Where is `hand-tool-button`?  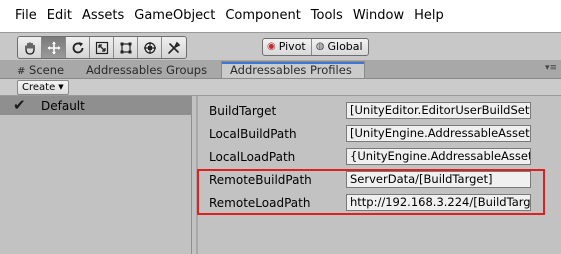 hand-tool-button is located at coordinates (30, 47).